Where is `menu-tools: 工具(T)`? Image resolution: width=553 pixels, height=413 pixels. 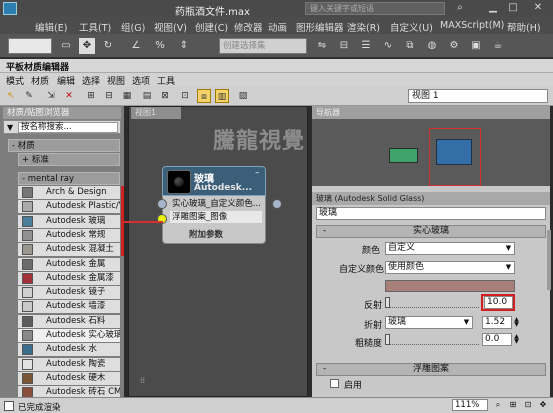
menu-tools: 工具(T) is located at coordinates (95, 27).